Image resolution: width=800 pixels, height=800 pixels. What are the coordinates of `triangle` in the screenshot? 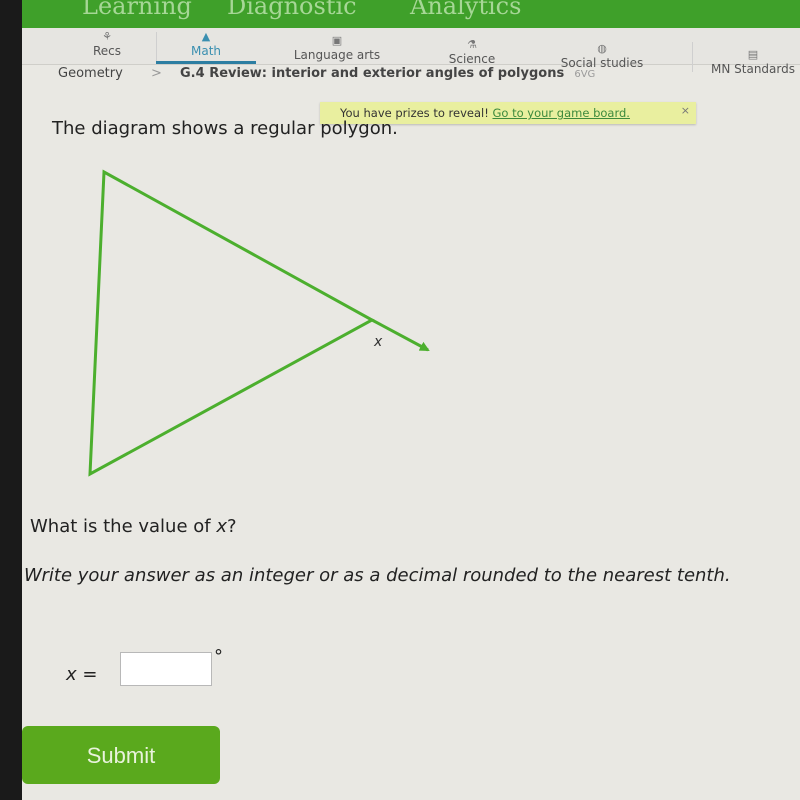 It's located at (232, 323).